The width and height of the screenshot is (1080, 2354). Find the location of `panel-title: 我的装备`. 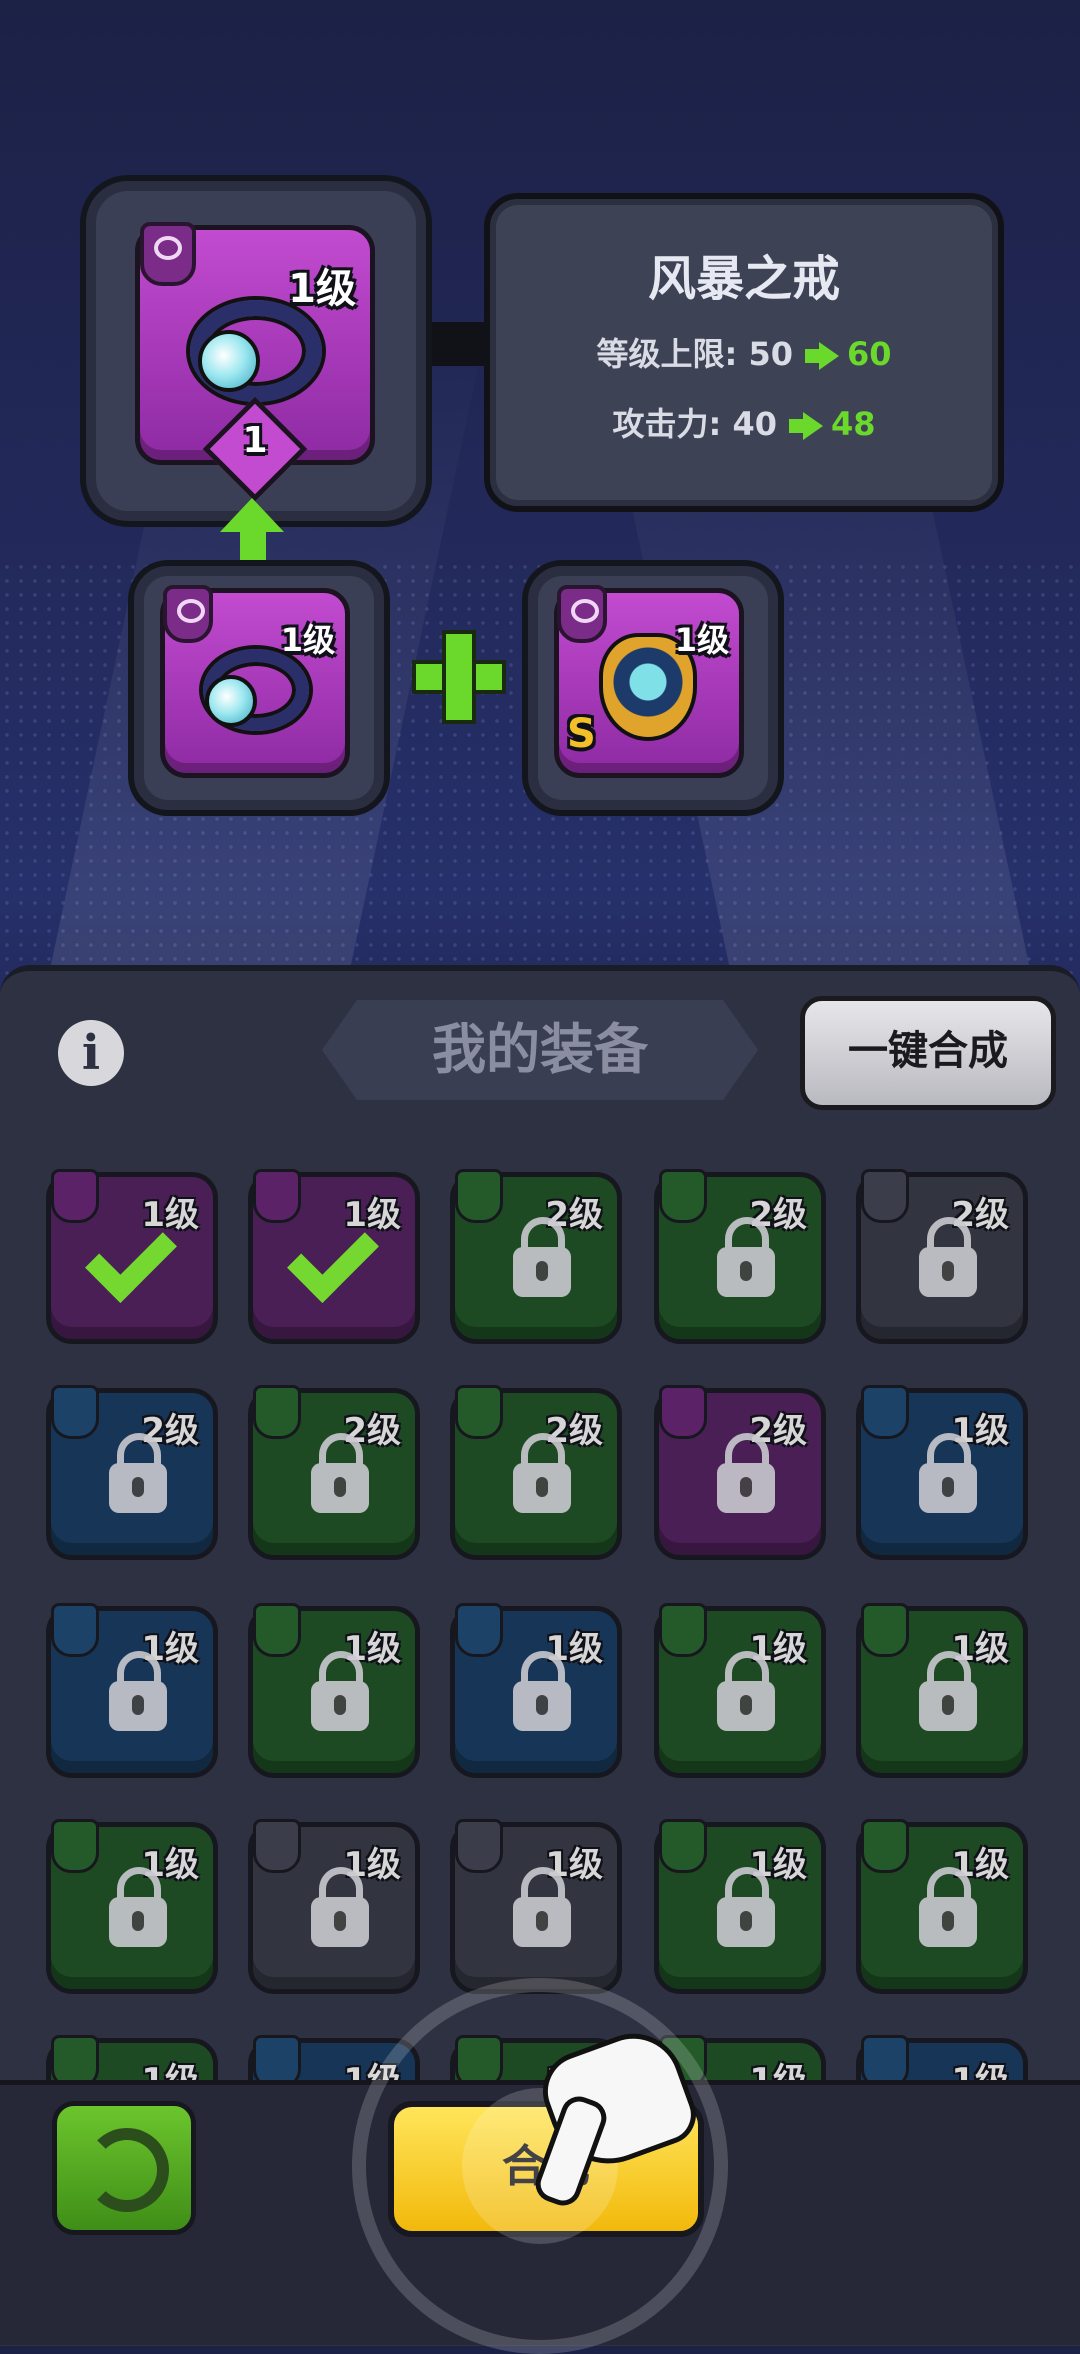

panel-title: 我的装备 is located at coordinates (540, 1049).